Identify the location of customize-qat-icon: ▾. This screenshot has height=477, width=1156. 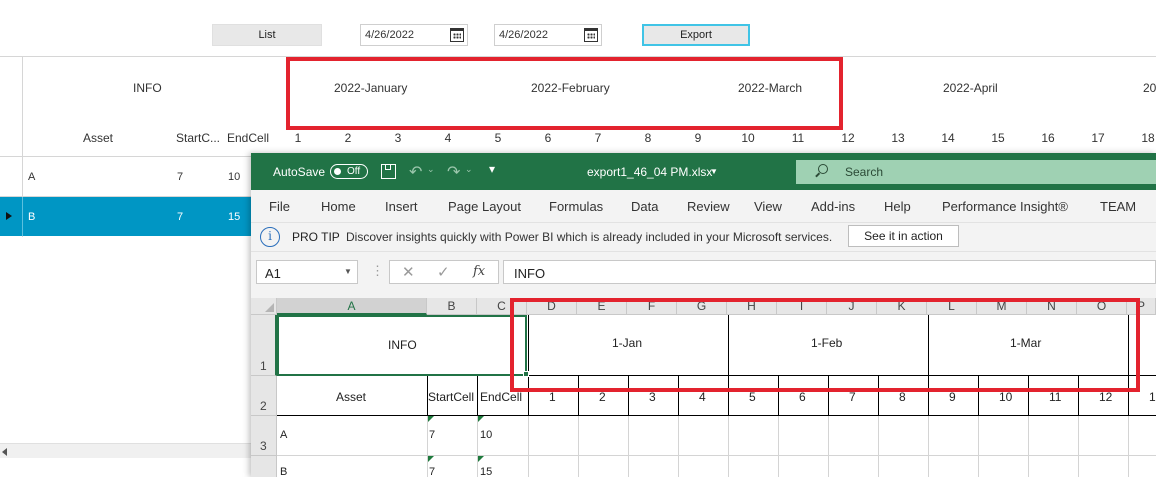
(492, 169).